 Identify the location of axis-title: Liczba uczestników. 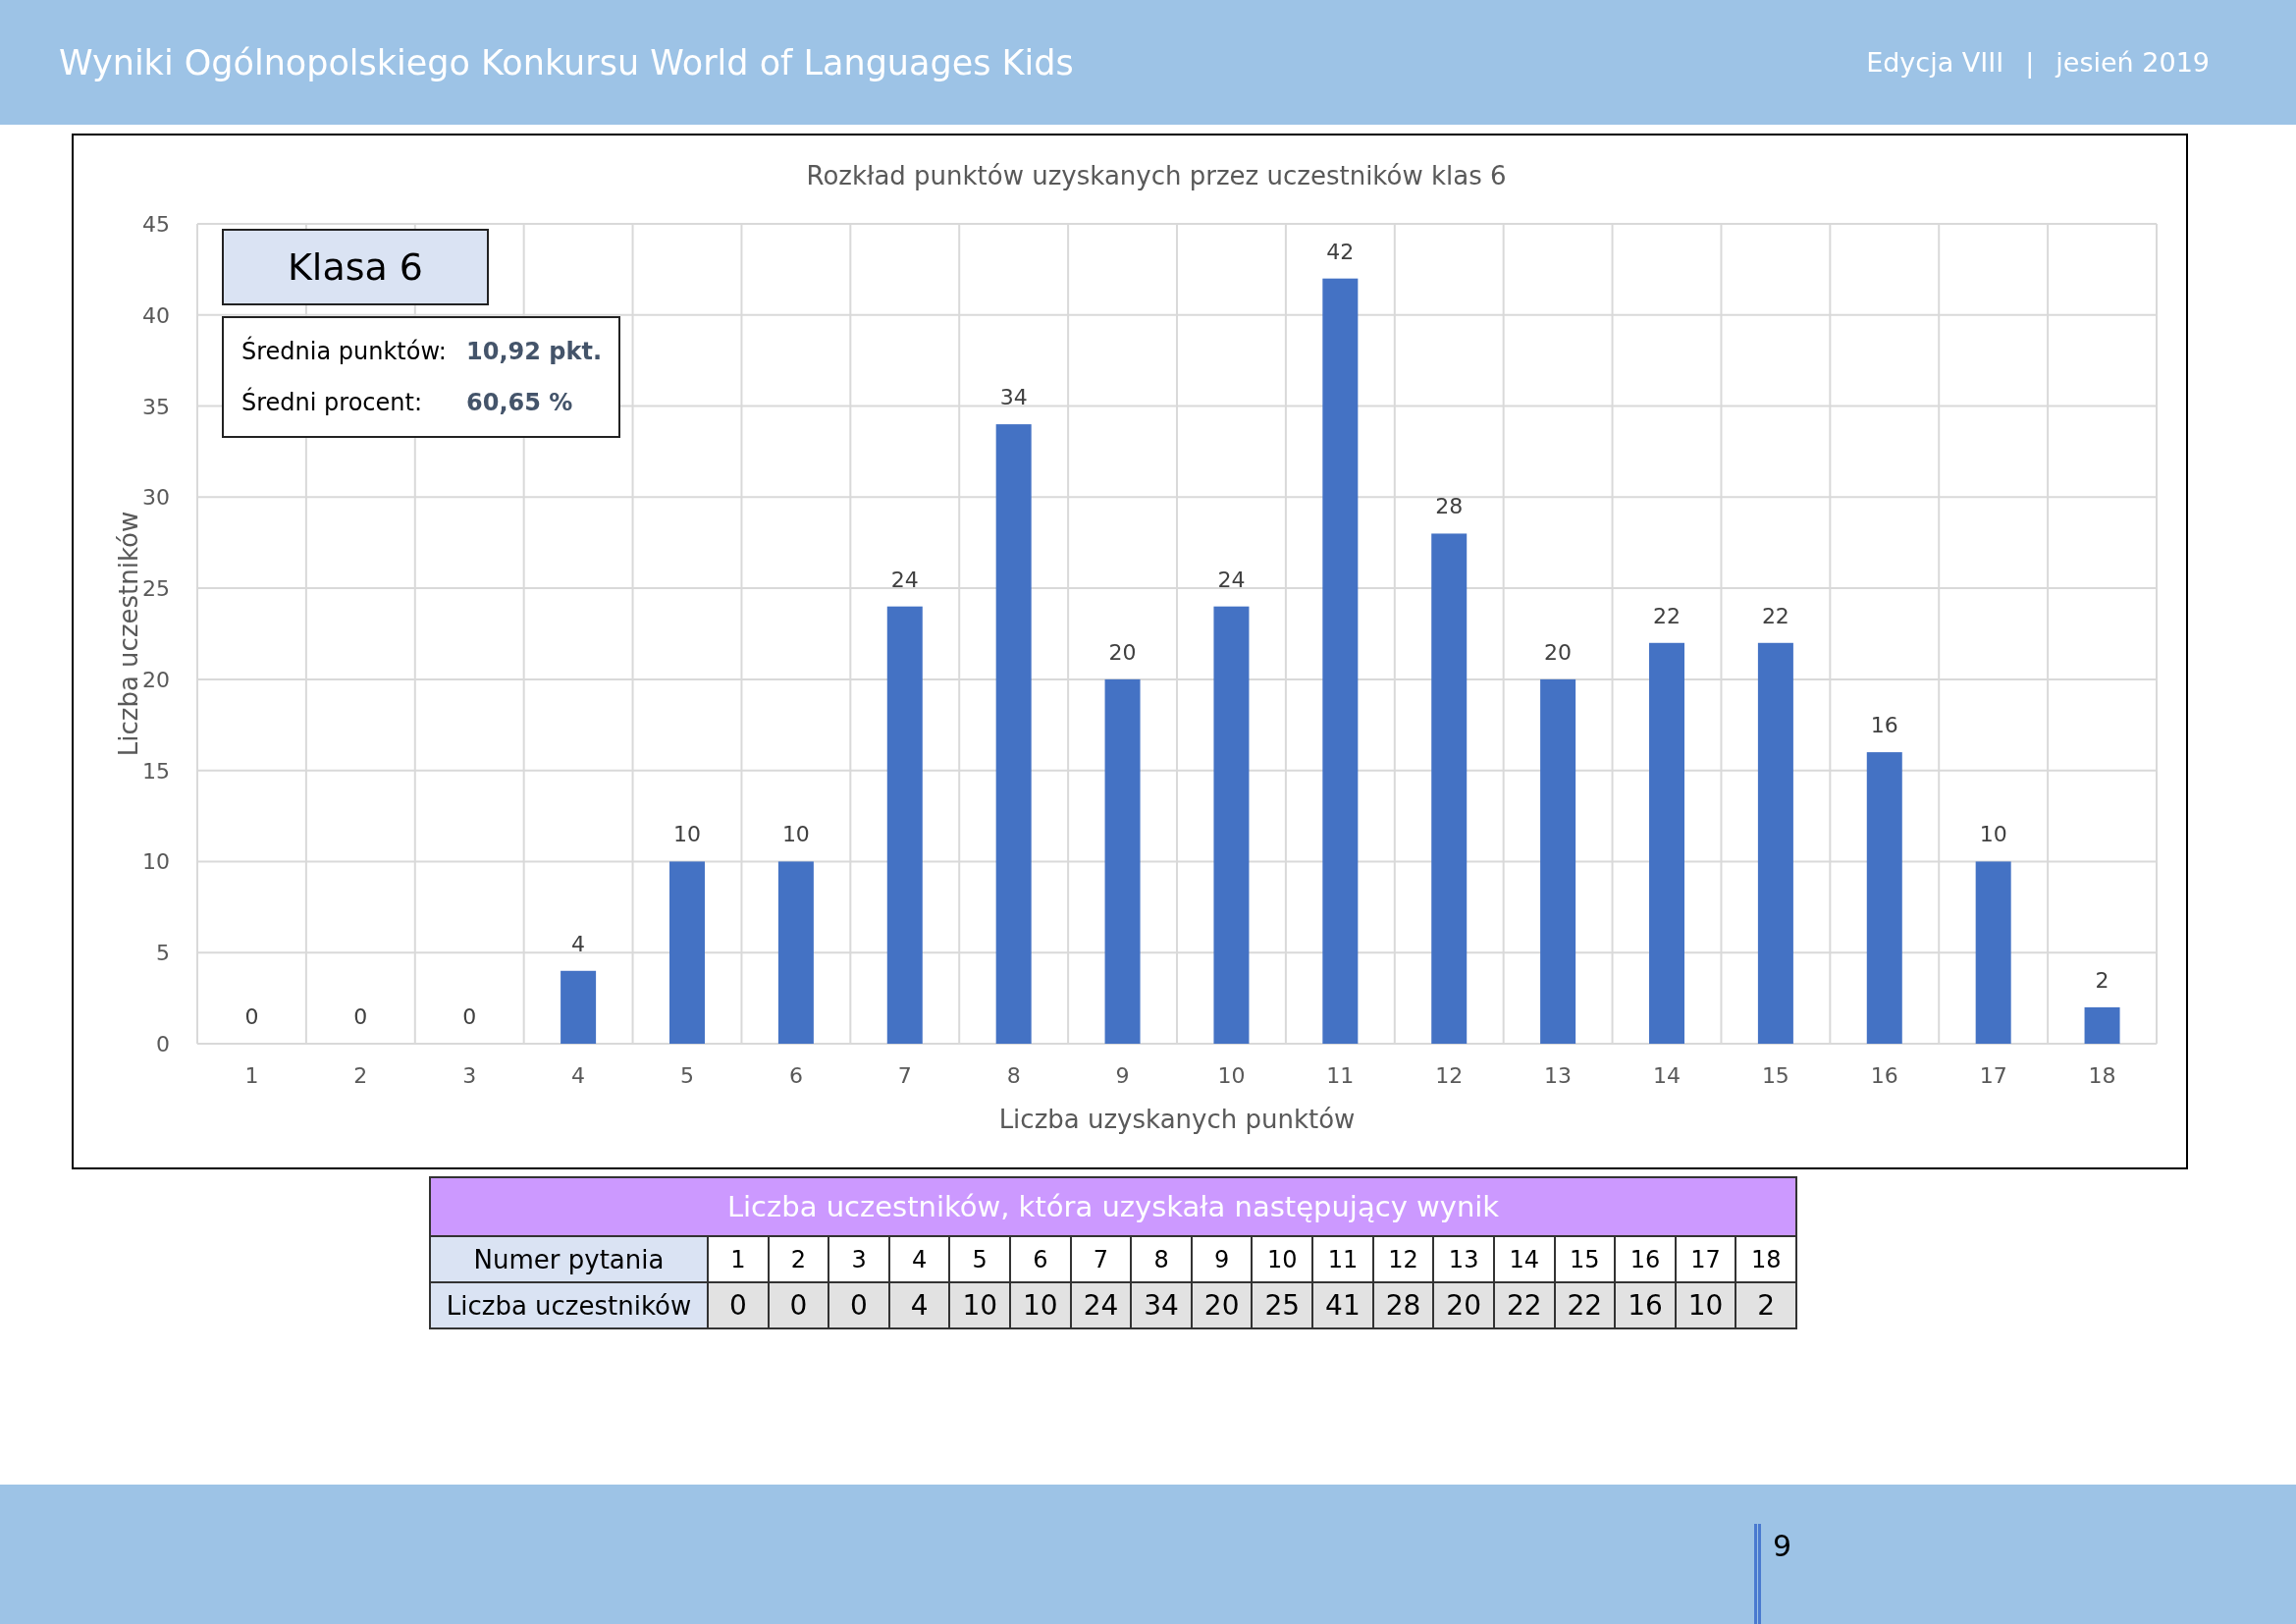
(128, 634).